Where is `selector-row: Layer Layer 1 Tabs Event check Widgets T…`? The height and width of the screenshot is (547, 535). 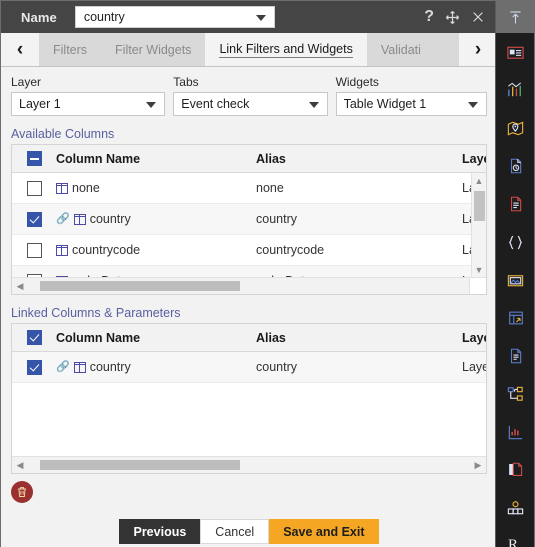
selector-row: Layer Layer 1 Tabs Event check Widgets T… is located at coordinates (249, 91).